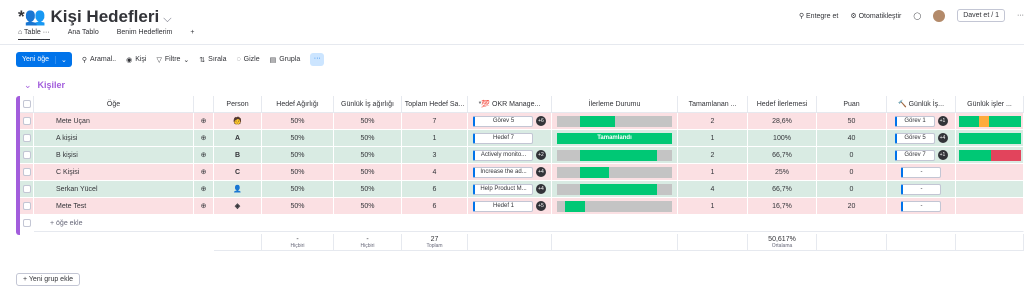 The width and height of the screenshot is (1024, 291). Describe the element at coordinates (238, 172) in the screenshot. I see `person-cell: C` at that location.